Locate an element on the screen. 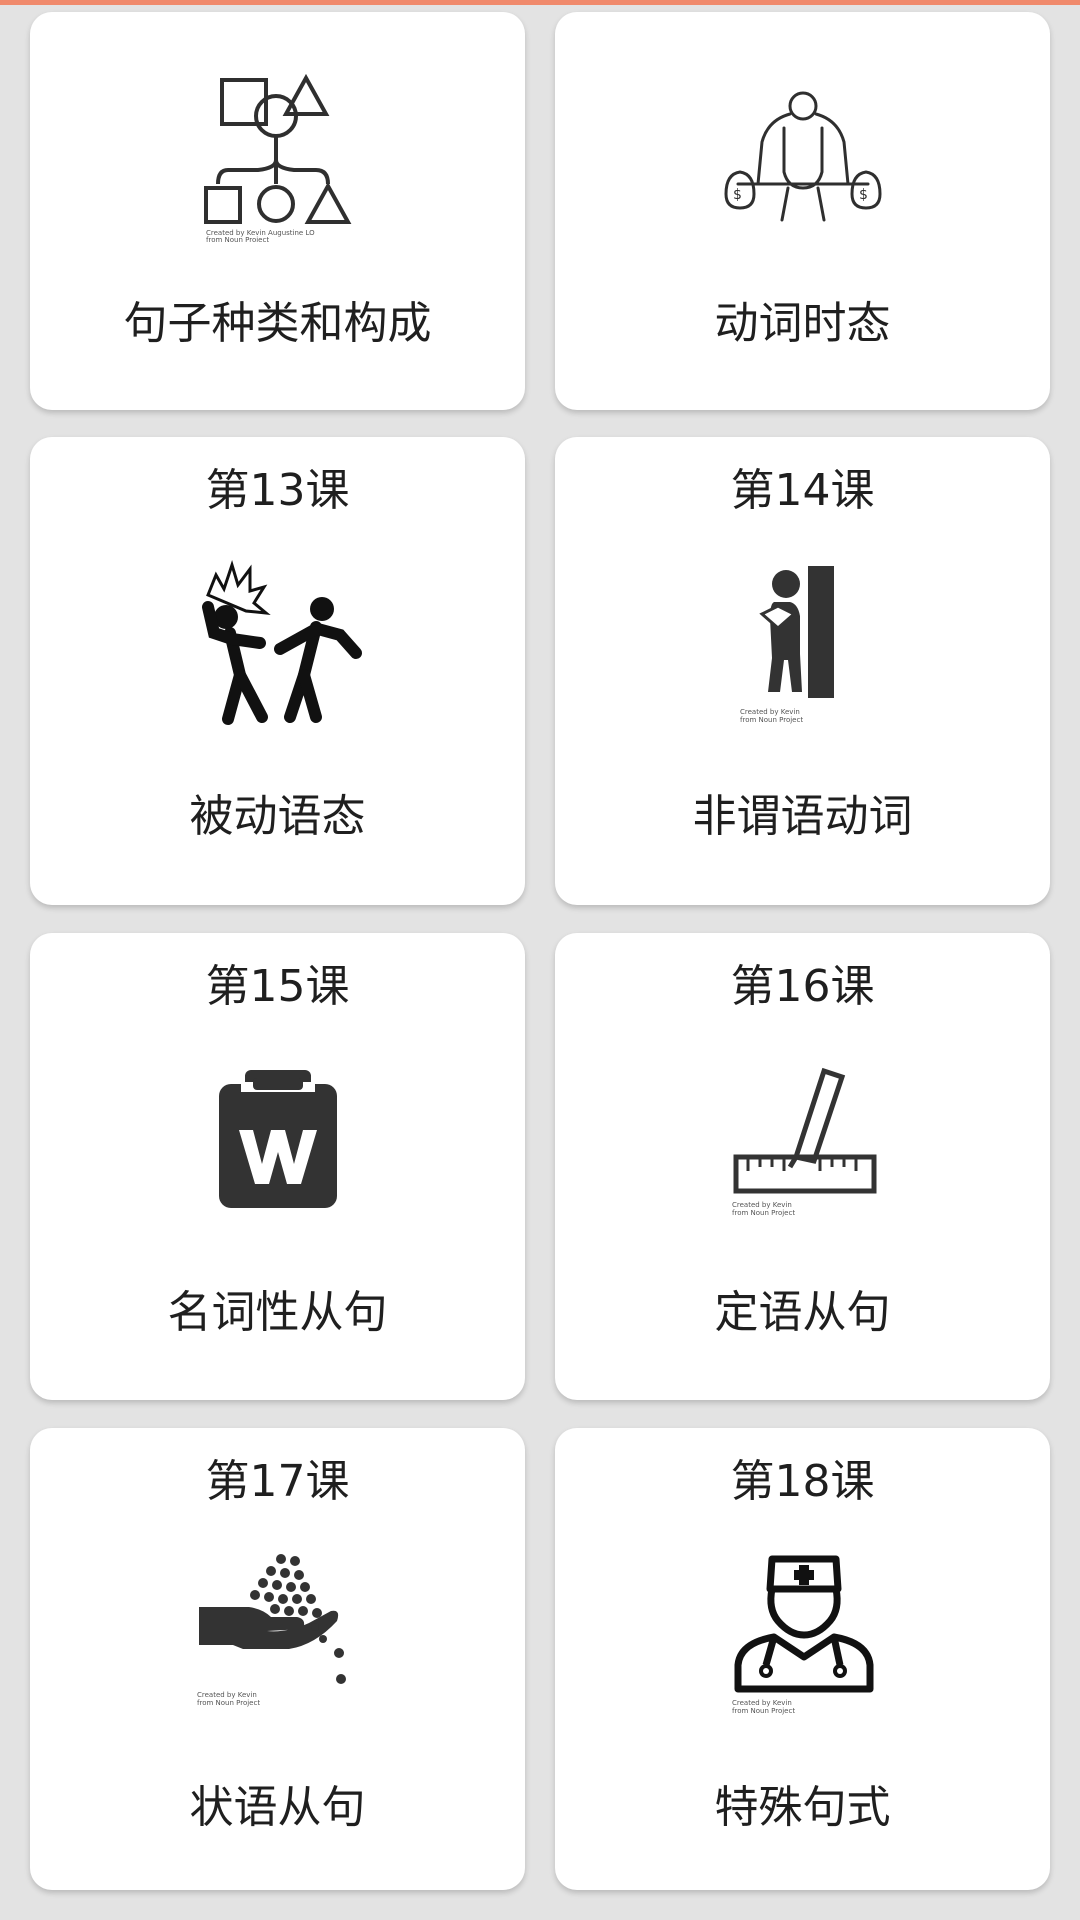  card-topic: 句子种类和构成 is located at coordinates (277, 323).